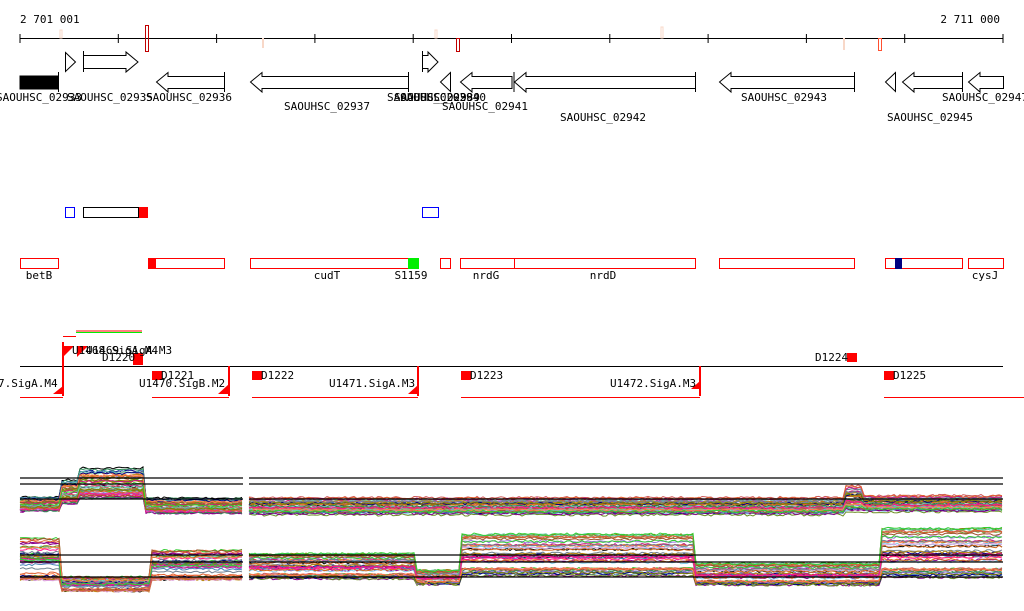  What do you see at coordinates (985, 275) in the screenshot?
I see `feature-label: cysJ` at bounding box center [985, 275].